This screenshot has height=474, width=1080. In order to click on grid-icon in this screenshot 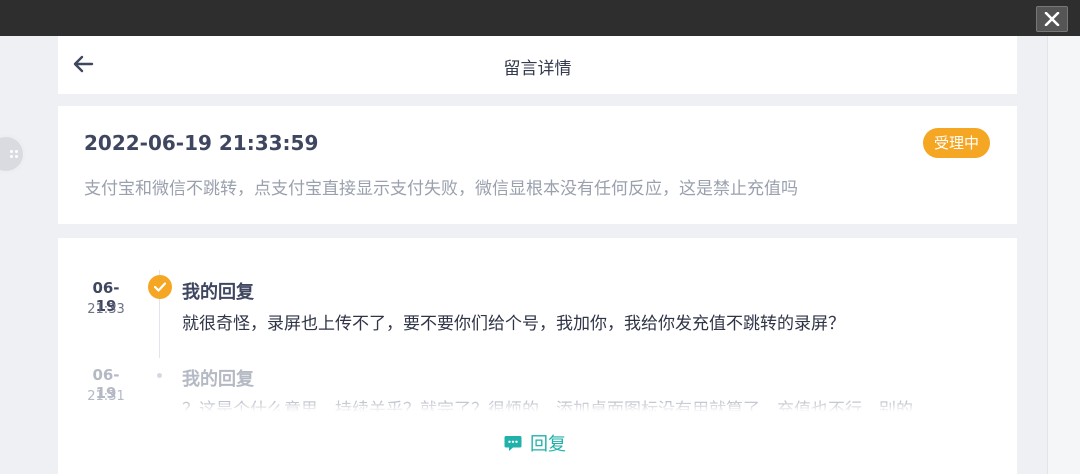, I will do `click(14, 154)`.